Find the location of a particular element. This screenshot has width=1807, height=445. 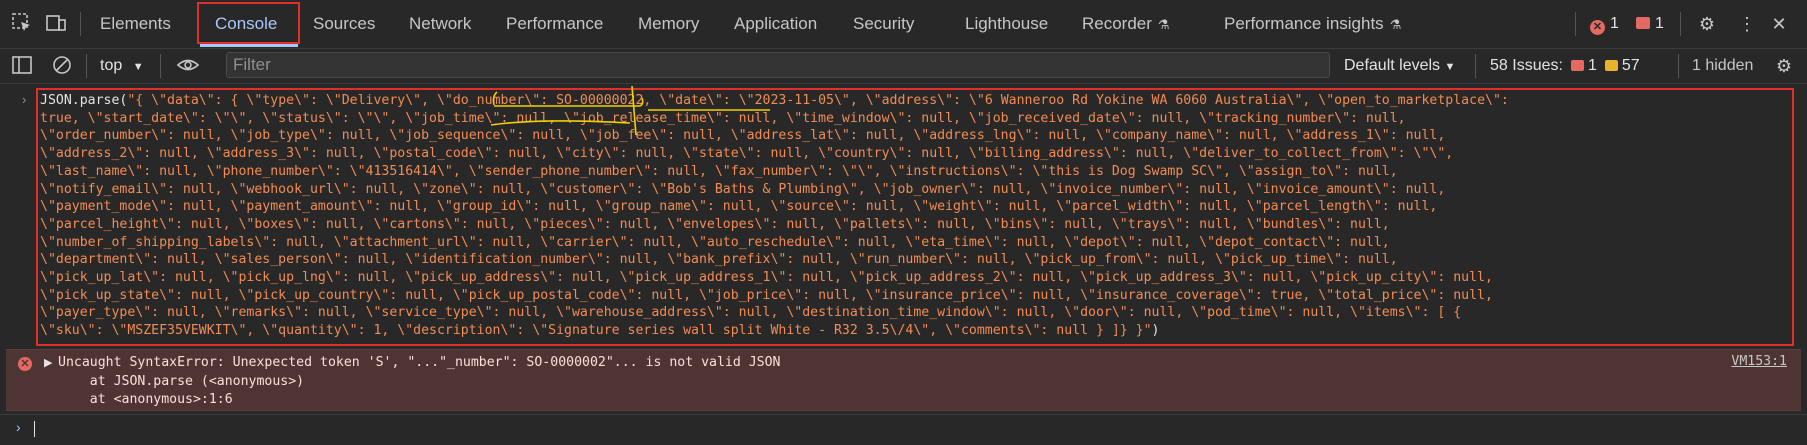

more-options-icon: ⋮ is located at coordinates (1747, 24).